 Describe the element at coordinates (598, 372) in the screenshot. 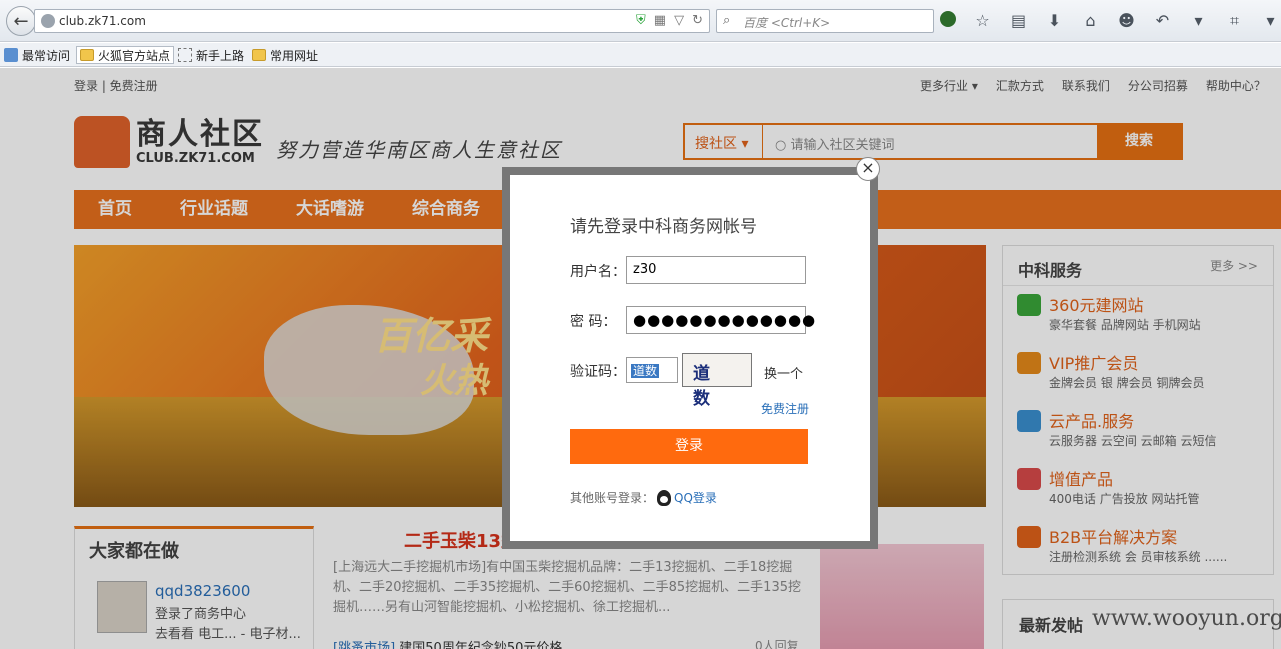

I see `captcha-label: 验证码：` at that location.